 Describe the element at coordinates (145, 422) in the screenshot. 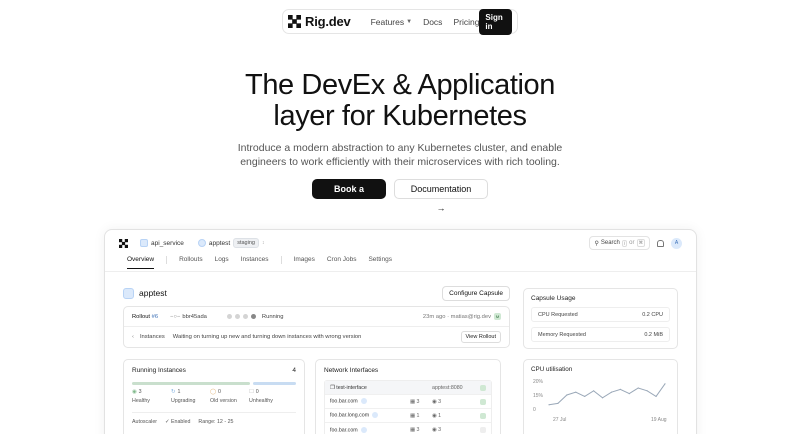

I see `autoscaler-label: Autoscaler` at that location.